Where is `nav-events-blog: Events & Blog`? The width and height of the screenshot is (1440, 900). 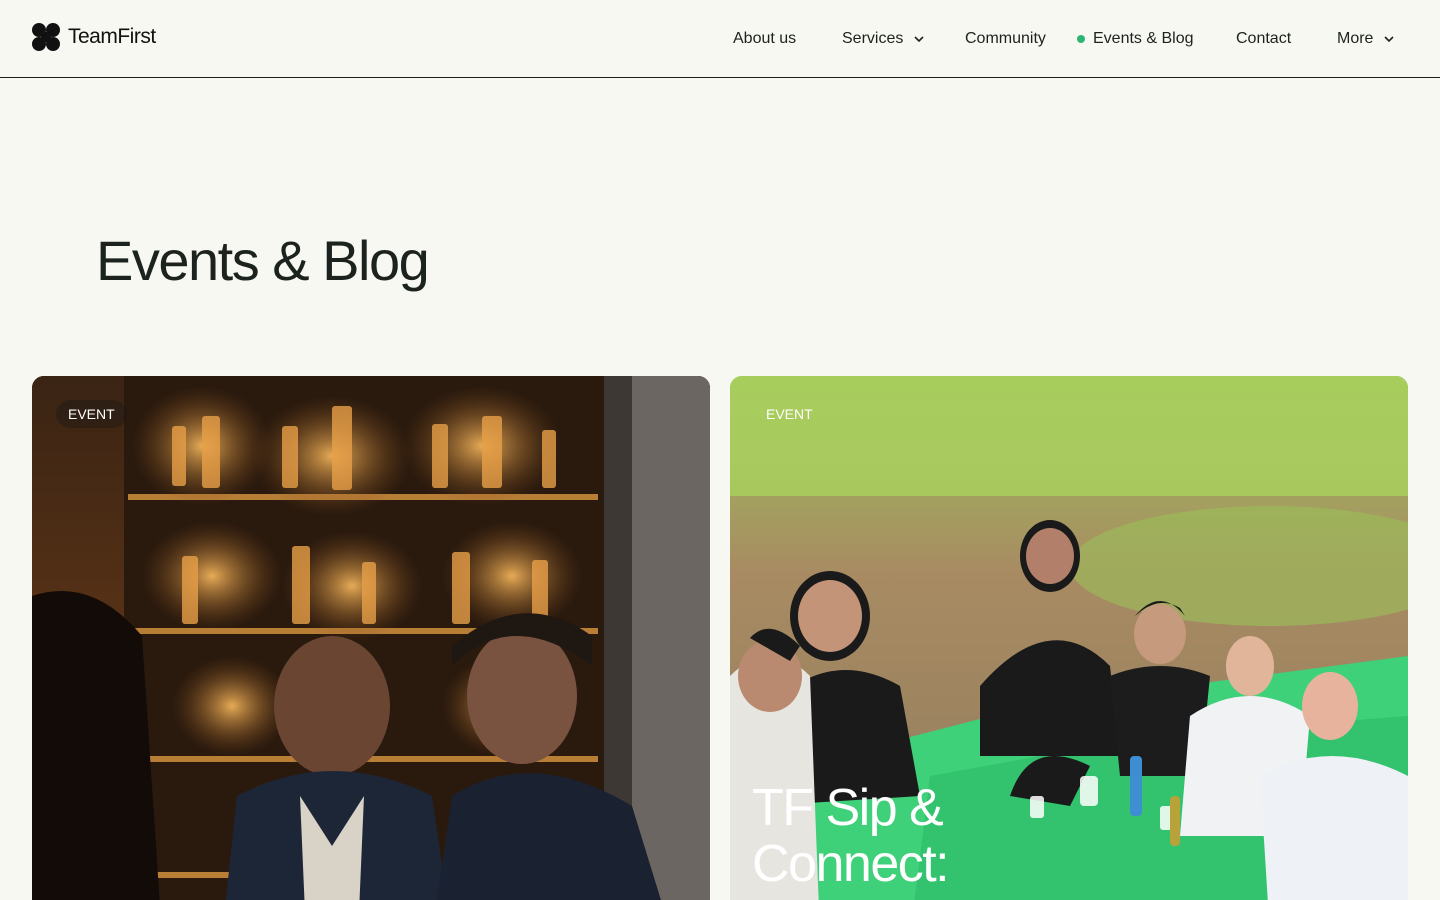
nav-events-blog: Events & Blog is located at coordinates (1135, 39).